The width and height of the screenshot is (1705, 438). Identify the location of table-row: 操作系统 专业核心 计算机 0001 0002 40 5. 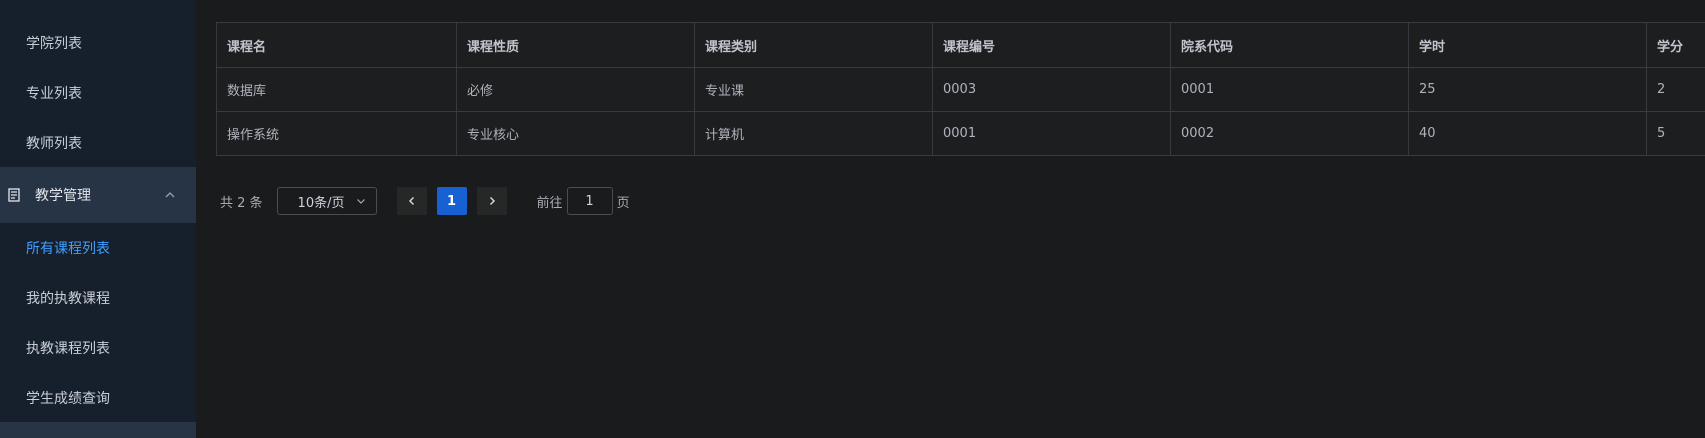
(960, 133).